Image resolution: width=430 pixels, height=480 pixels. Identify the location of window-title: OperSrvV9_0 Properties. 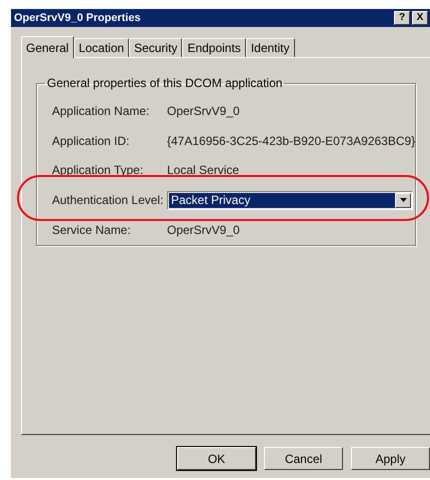
(78, 18).